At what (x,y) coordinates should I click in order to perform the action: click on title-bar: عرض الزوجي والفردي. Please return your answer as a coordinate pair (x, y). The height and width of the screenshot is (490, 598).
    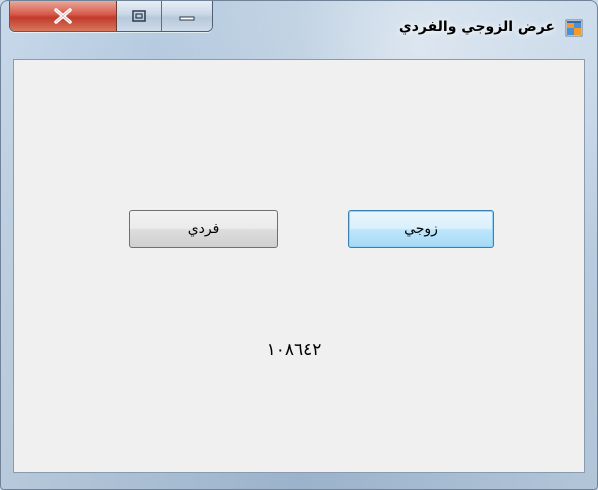
    Looking at the image, I should click on (299, 25).